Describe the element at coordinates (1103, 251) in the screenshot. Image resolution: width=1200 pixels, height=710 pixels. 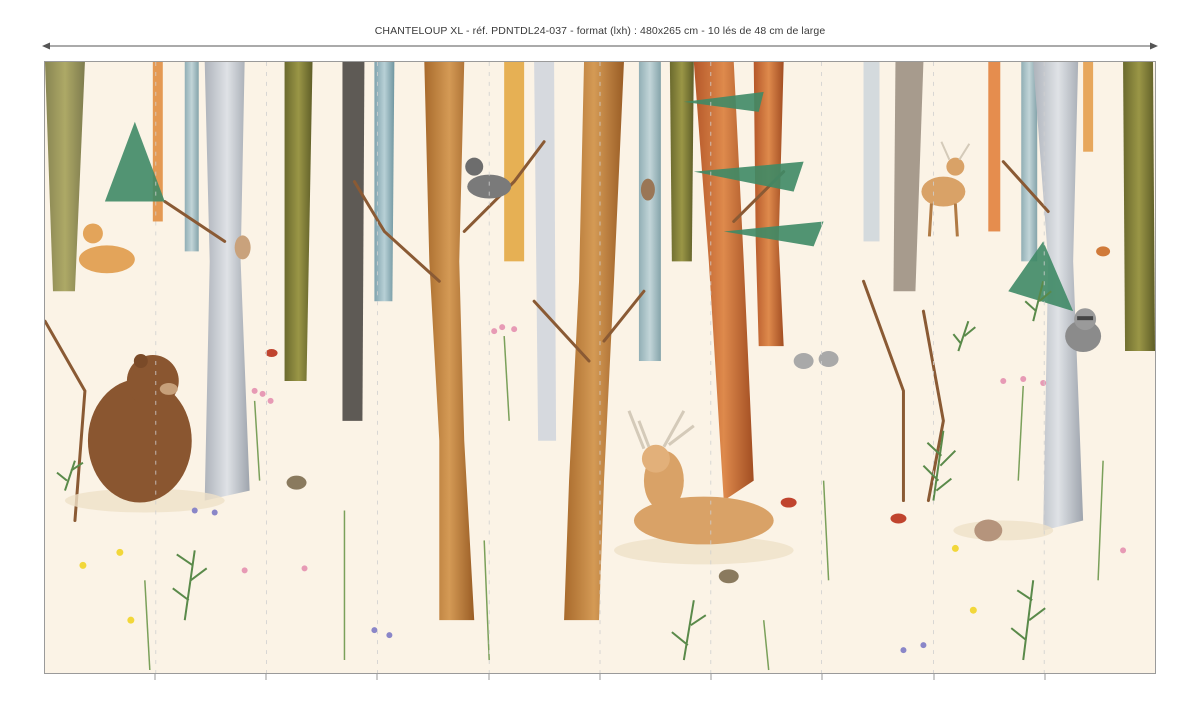
I see `hoopoe-bird-illustration` at that location.